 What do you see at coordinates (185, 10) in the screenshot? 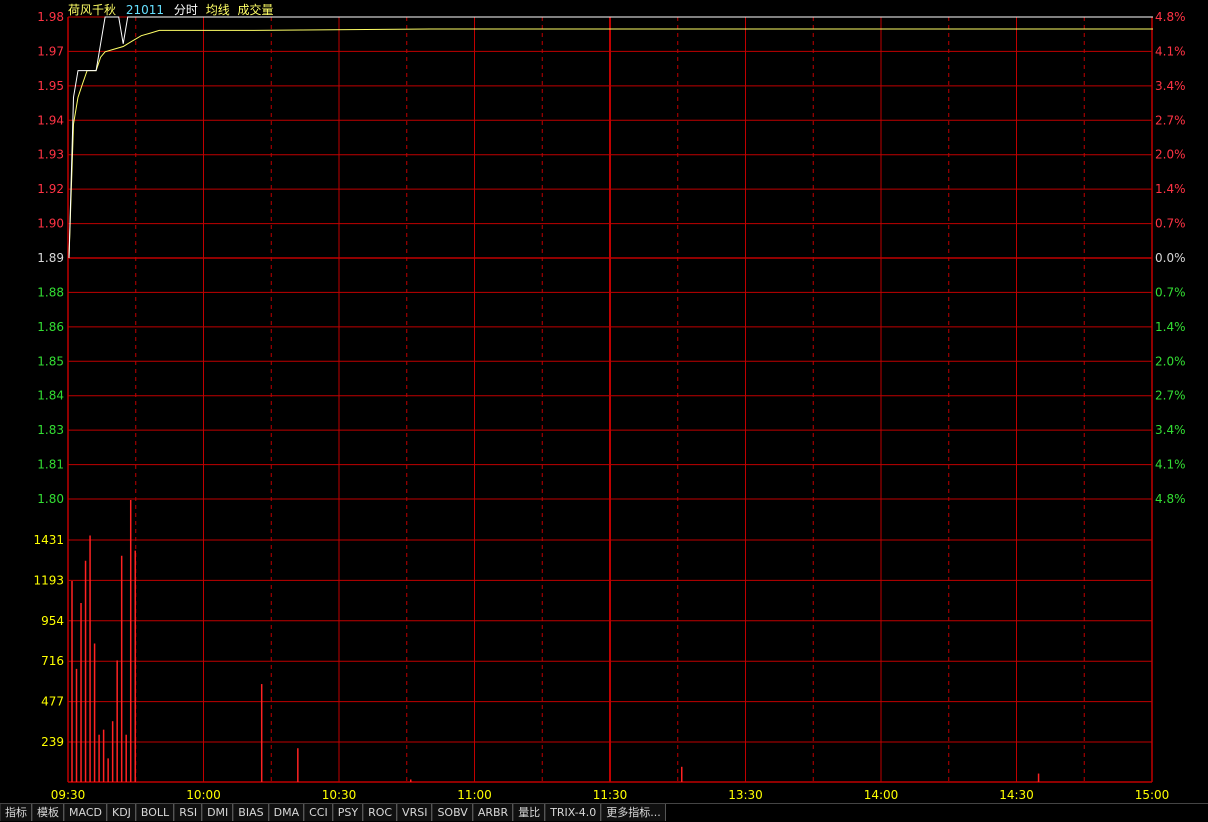
I see `mode-label: 分时` at bounding box center [185, 10].